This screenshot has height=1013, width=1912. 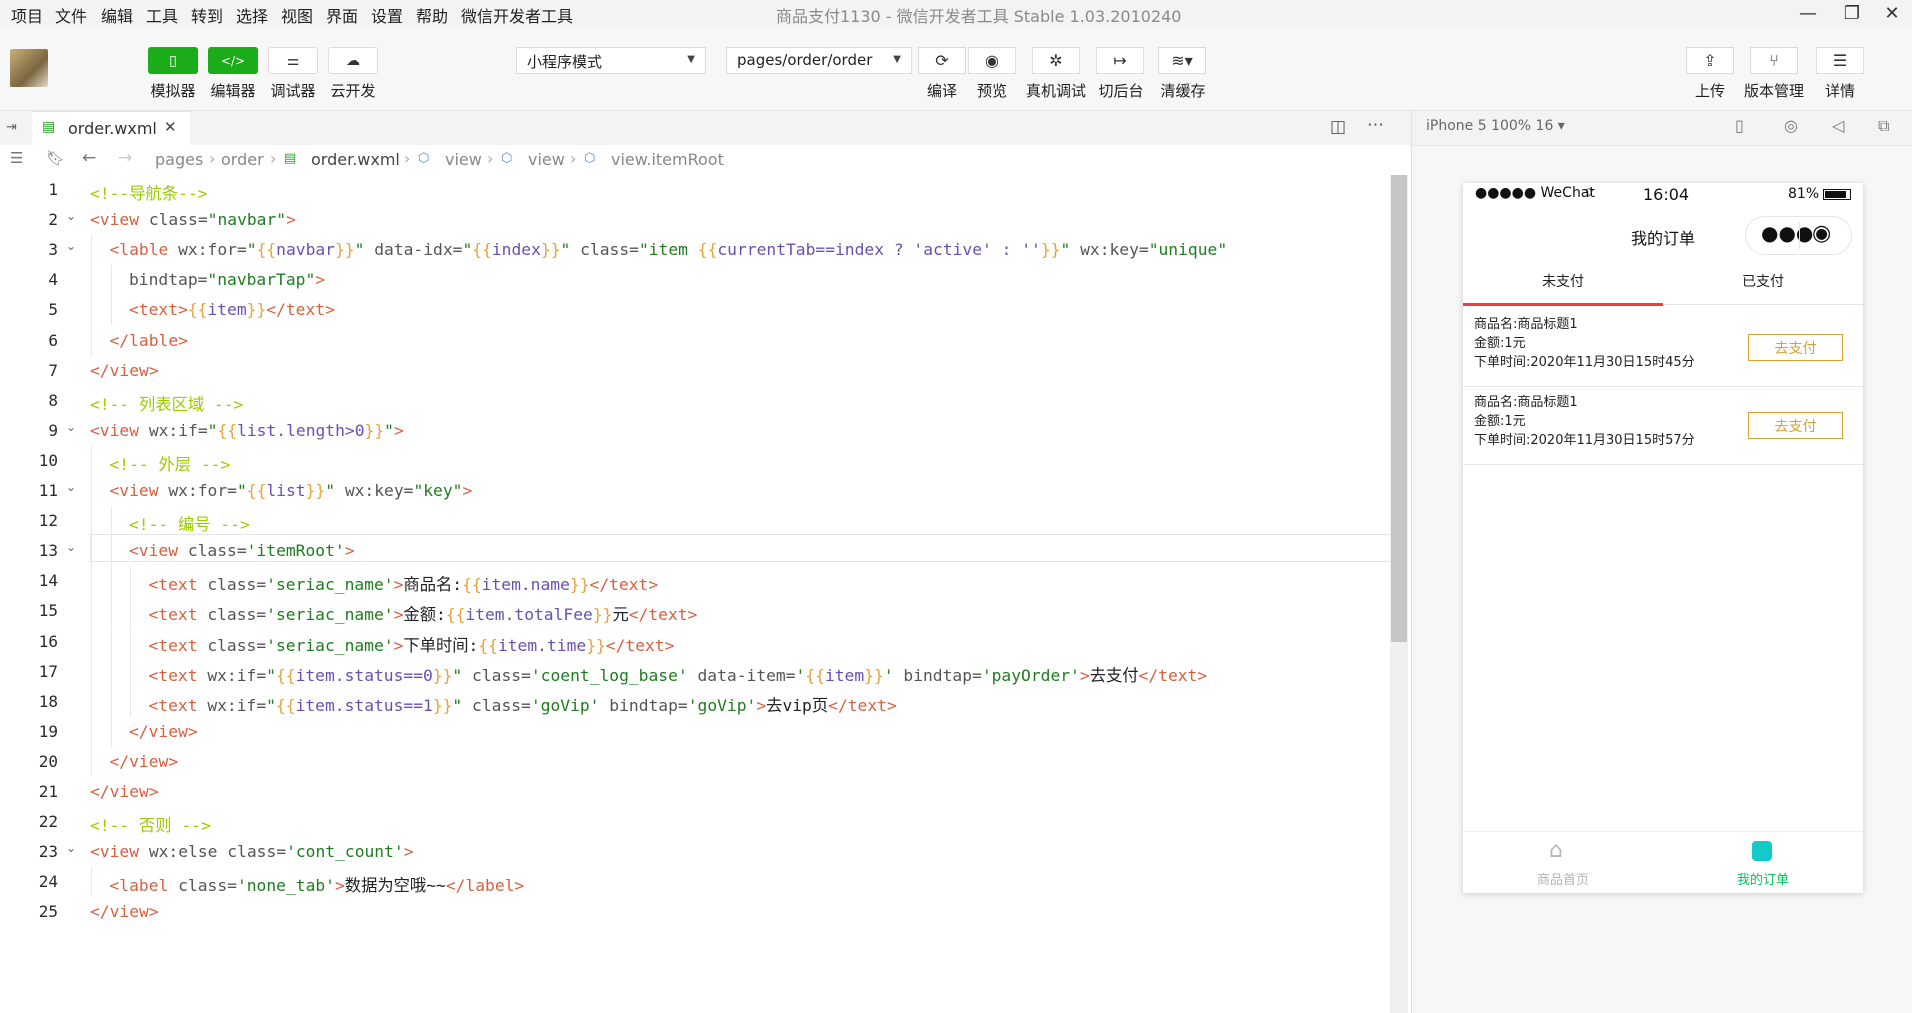 I want to click on version-button: ⑂, so click(x=1774, y=60).